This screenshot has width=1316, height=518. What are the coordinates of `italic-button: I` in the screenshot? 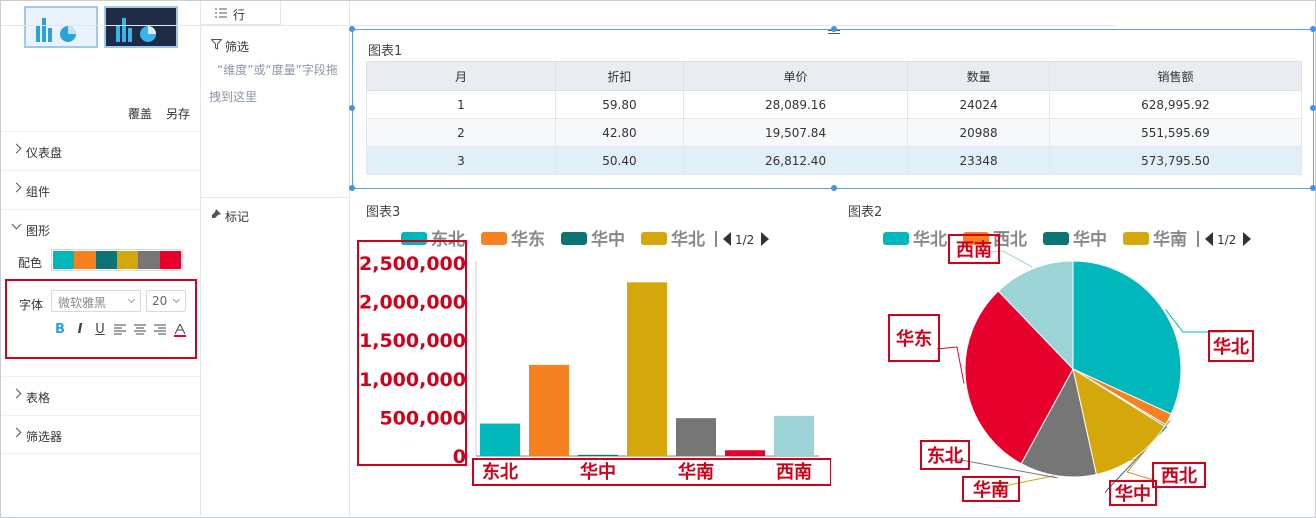 It's located at (80, 330).